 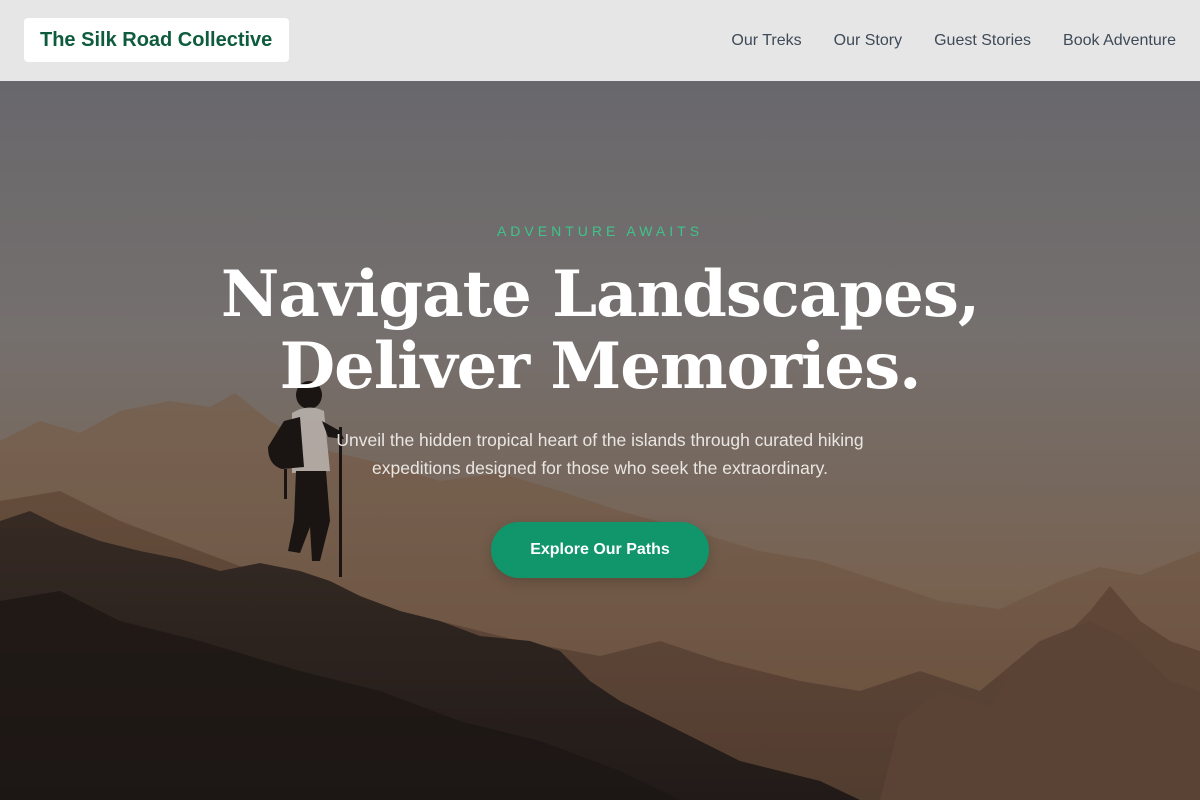 What do you see at coordinates (600, 294) in the screenshot?
I see `hero-headline-line-1: Navigate Landscapes,` at bounding box center [600, 294].